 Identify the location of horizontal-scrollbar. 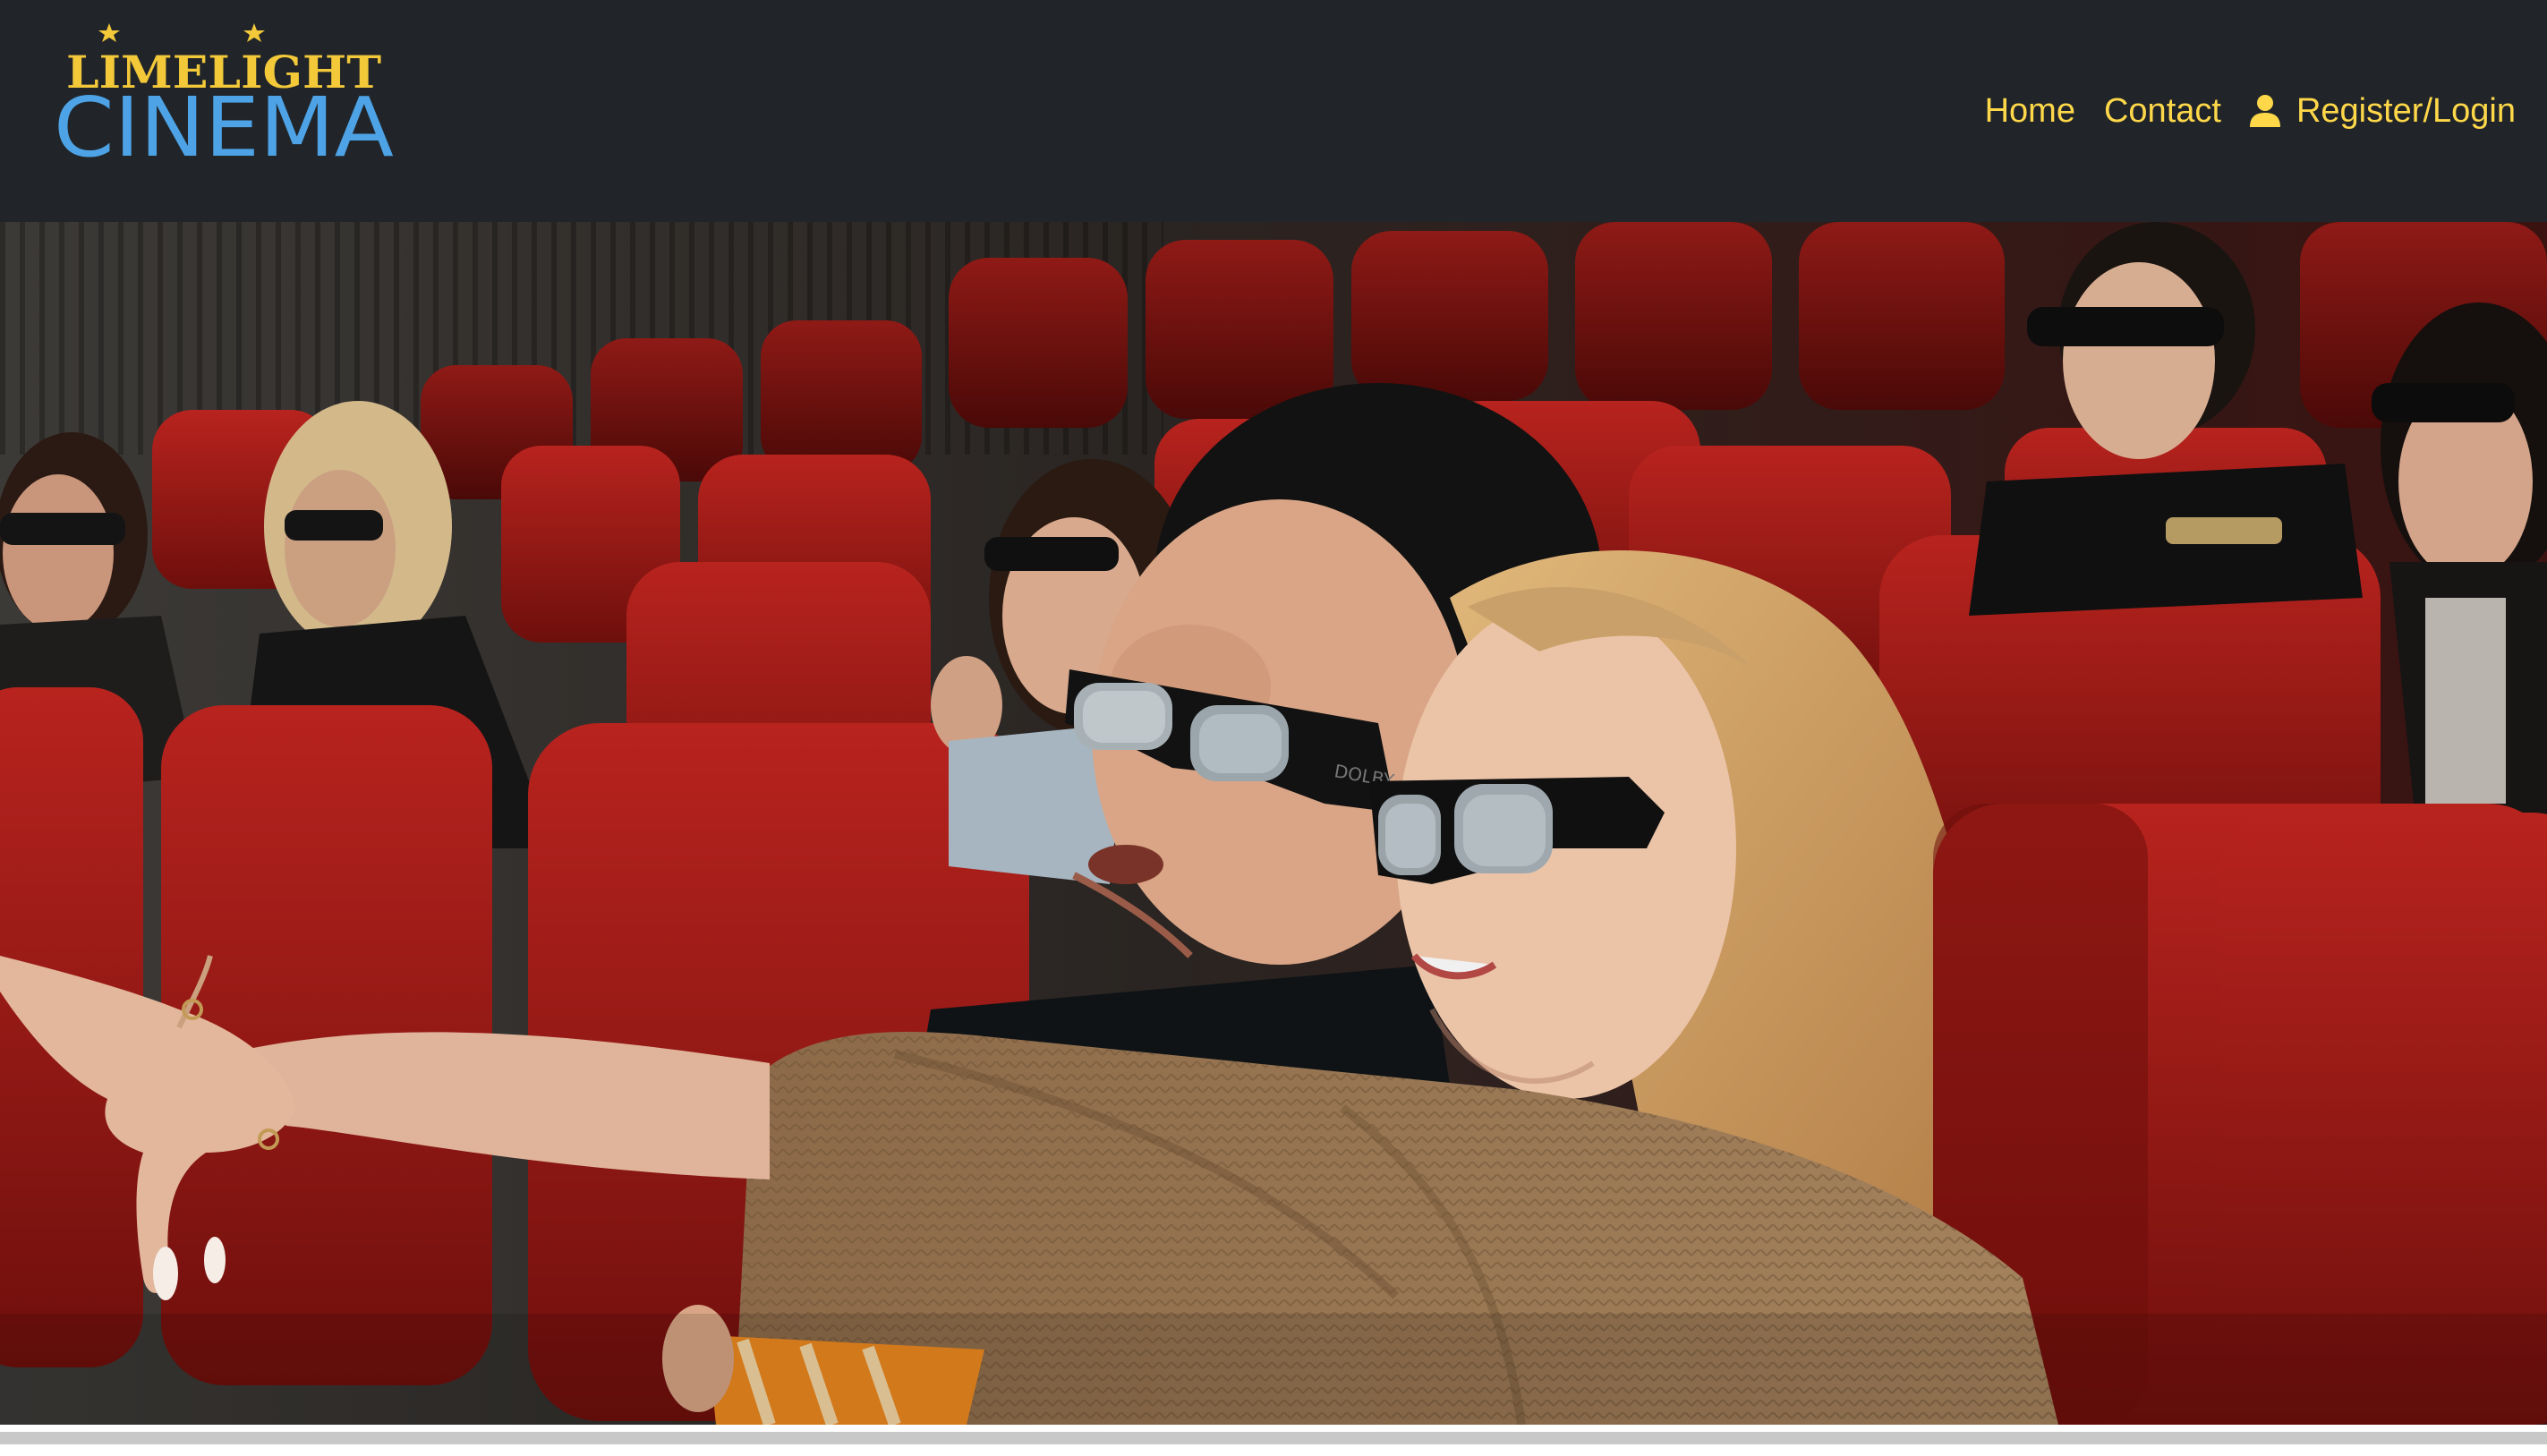
(1273, 1441).